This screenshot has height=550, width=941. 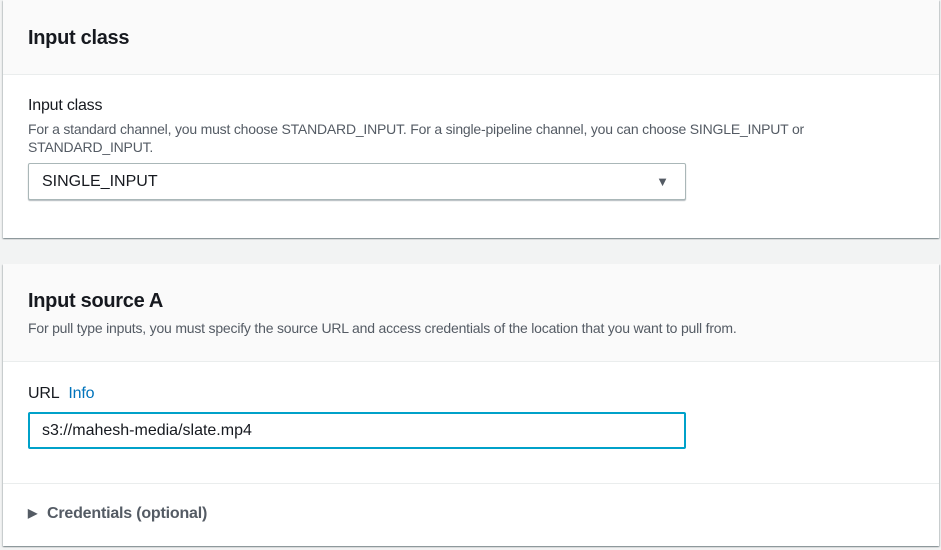 I want to click on input-class-select: SINGLE_INPUT ▼, so click(x=357, y=181).